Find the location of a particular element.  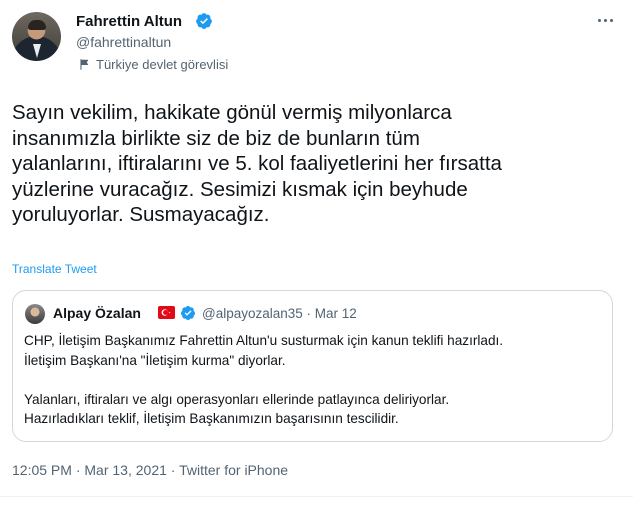

government-label: Türkiye devlet görevlisi is located at coordinates (153, 64).